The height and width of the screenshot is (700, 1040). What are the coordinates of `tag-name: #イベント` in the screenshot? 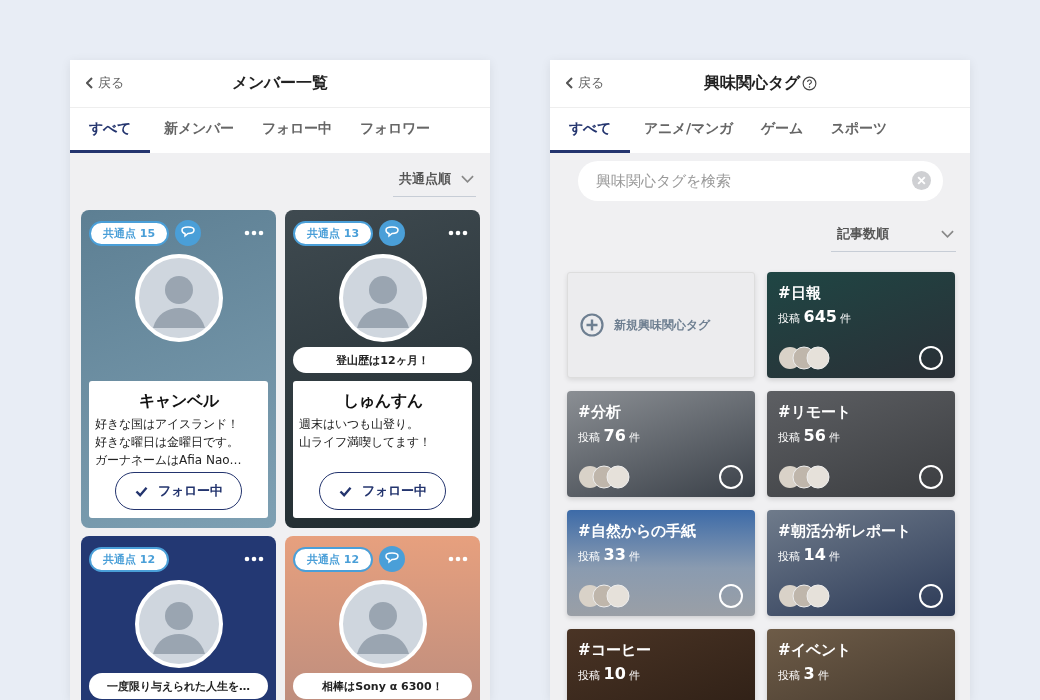 It's located at (815, 650).